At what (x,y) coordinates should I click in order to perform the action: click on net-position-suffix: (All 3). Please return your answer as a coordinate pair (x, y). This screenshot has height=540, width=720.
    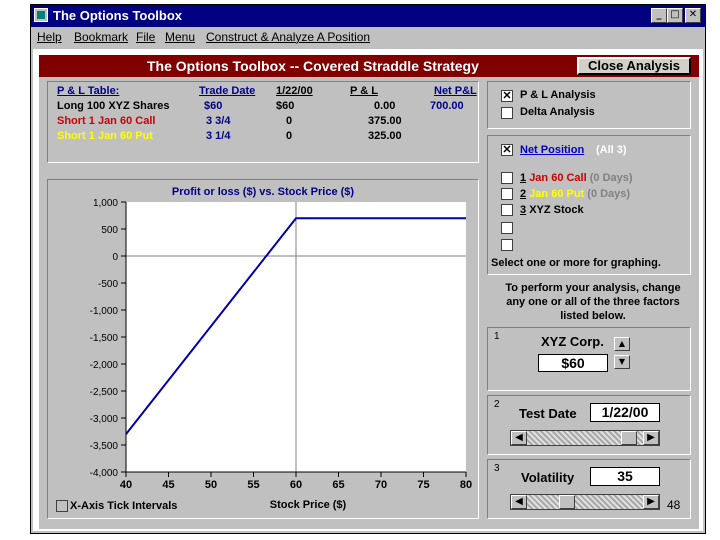
    Looking at the image, I should click on (611, 150).